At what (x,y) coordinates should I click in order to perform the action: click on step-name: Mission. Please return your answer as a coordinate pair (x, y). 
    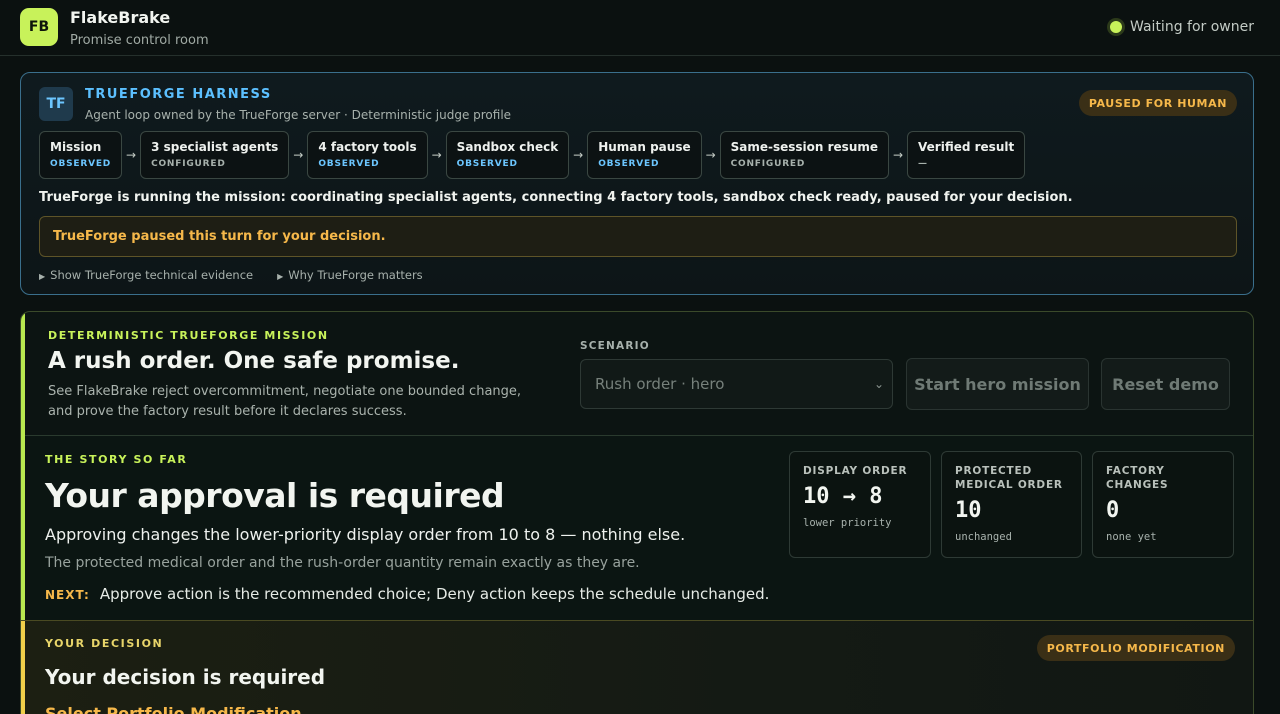
    Looking at the image, I should click on (76, 147).